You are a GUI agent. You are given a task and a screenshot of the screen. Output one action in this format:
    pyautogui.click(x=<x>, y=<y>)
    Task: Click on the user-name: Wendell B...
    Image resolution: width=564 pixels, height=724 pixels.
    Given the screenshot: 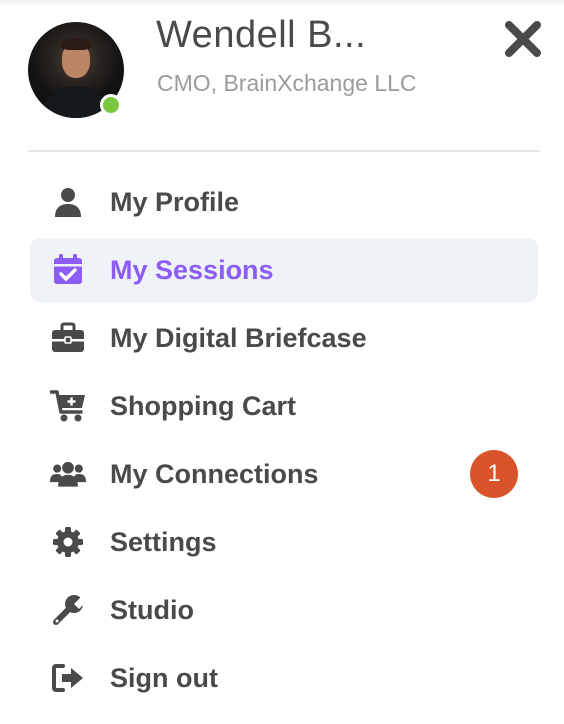 What is the action you would take?
    pyautogui.click(x=261, y=35)
    